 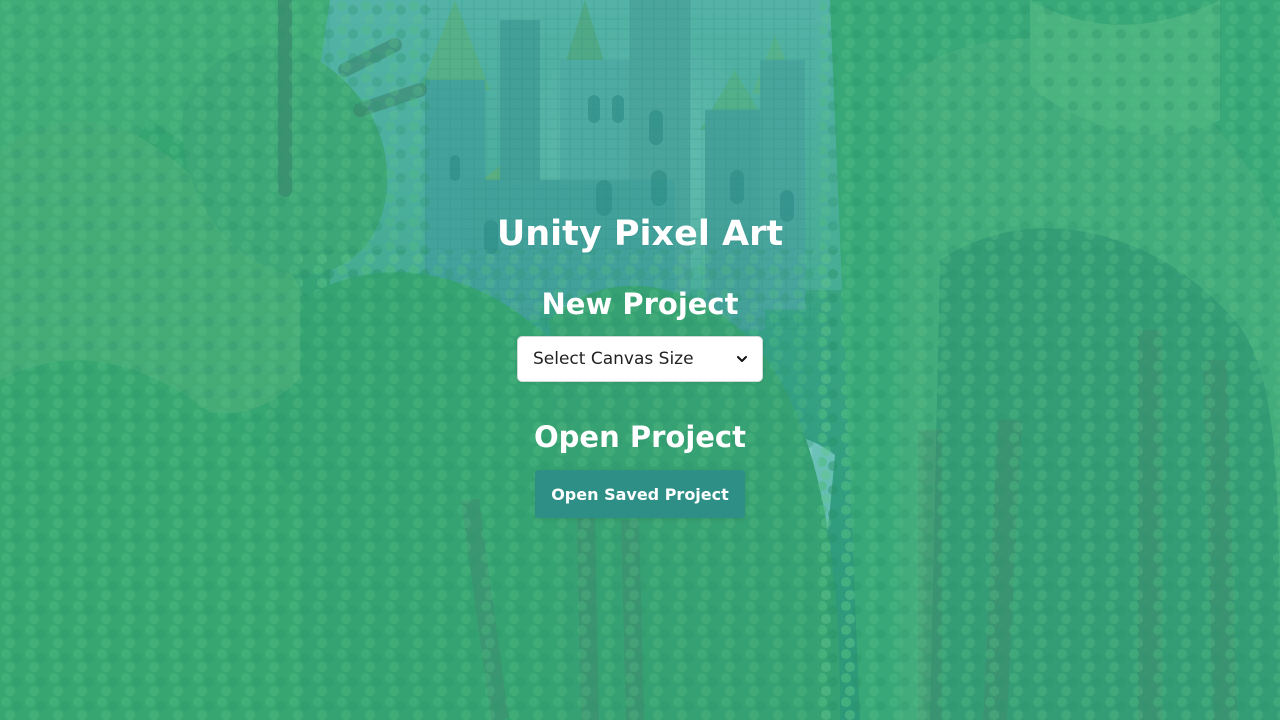 What do you see at coordinates (640, 304) in the screenshot?
I see `new-project-heading: New Project` at bounding box center [640, 304].